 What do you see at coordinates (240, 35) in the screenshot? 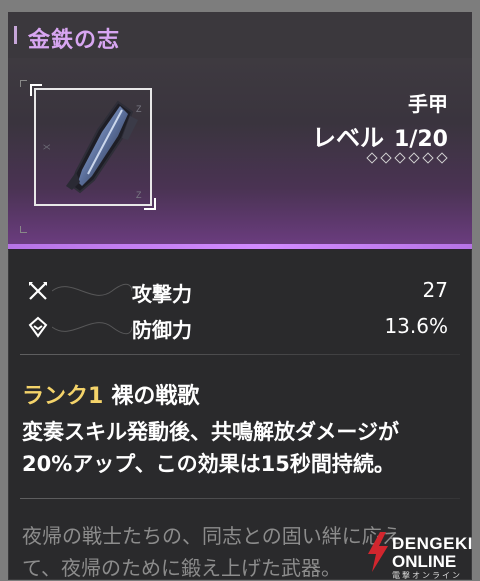
I see `title-bar: 金鉄の志` at bounding box center [240, 35].